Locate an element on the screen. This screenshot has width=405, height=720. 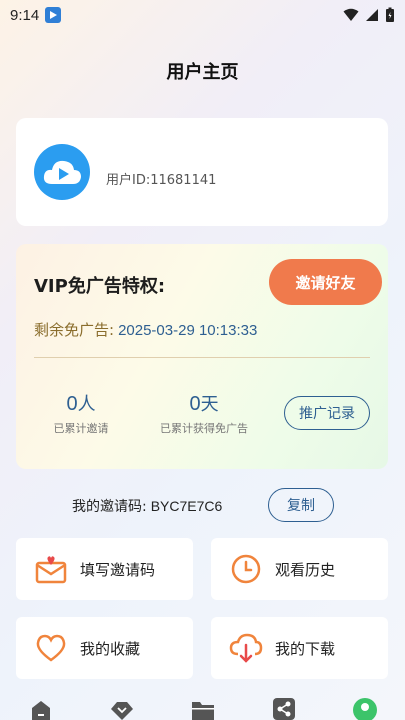
page-title: 用户主页 is located at coordinates (202, 72).